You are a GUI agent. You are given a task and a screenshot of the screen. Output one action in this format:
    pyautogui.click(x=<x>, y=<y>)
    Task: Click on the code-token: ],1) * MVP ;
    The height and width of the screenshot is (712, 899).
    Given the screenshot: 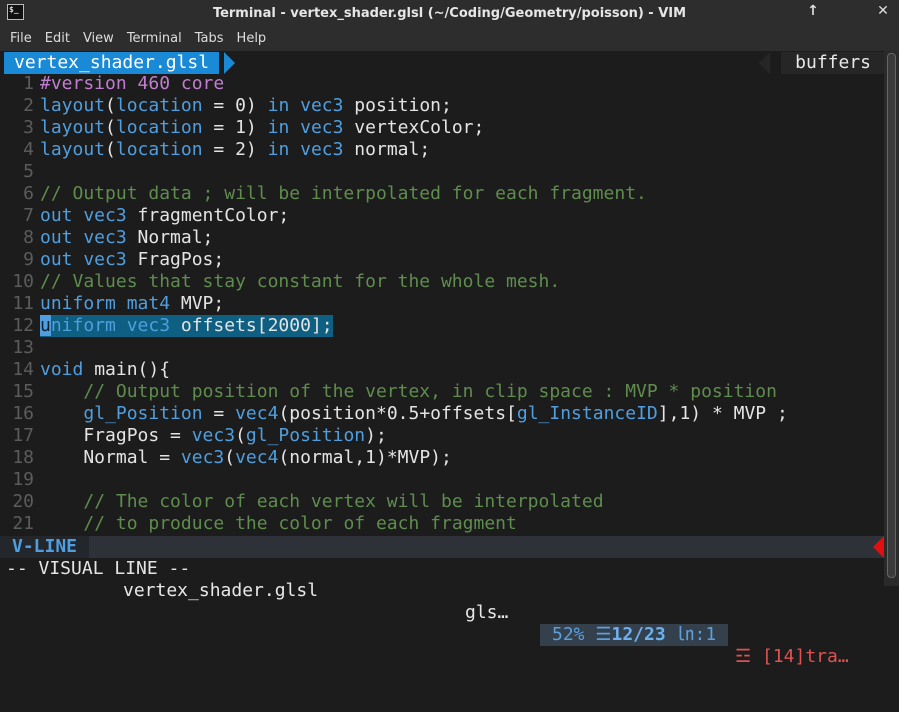 What is the action you would take?
    pyautogui.click(x=722, y=413)
    